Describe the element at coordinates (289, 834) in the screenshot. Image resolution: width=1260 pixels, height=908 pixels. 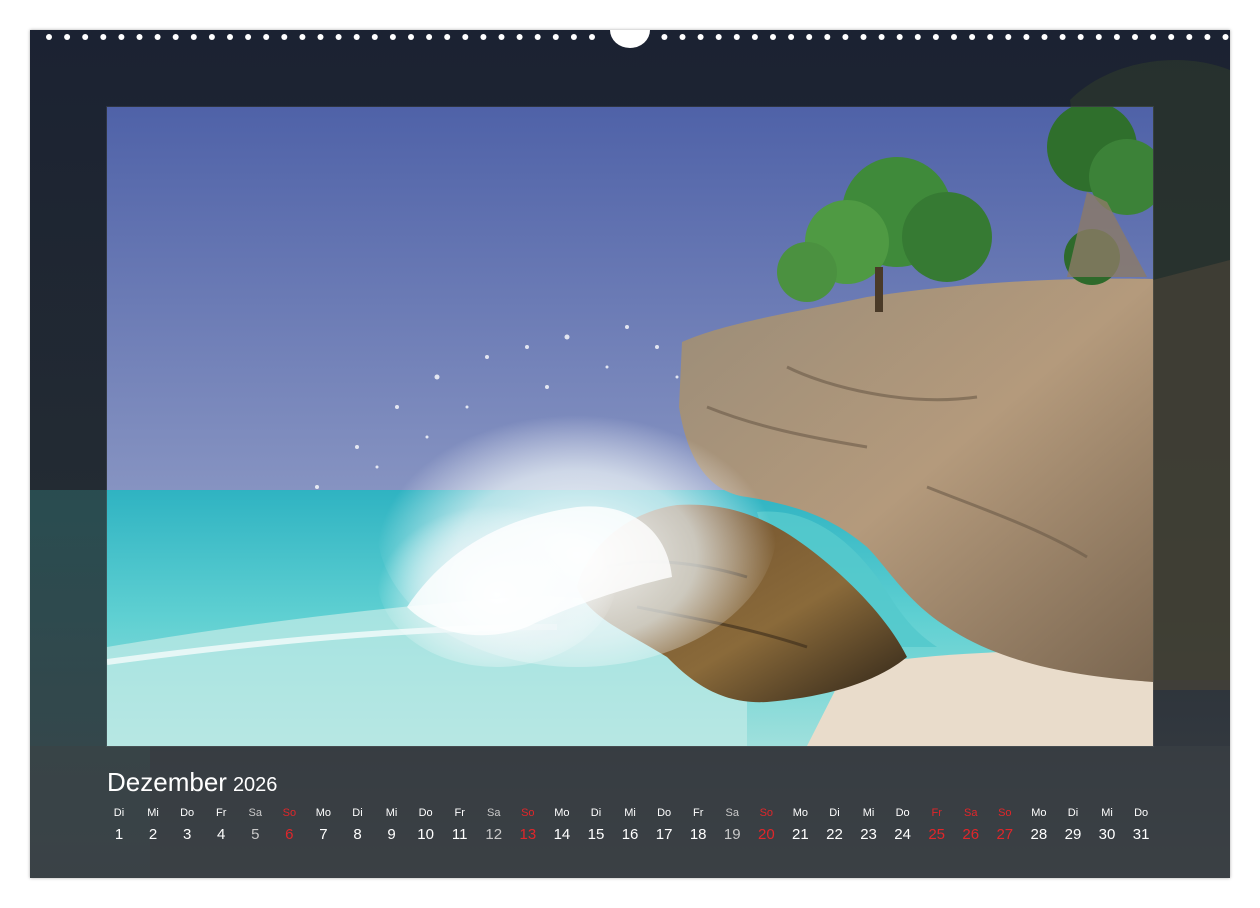
I see `day-number: 6` at that location.